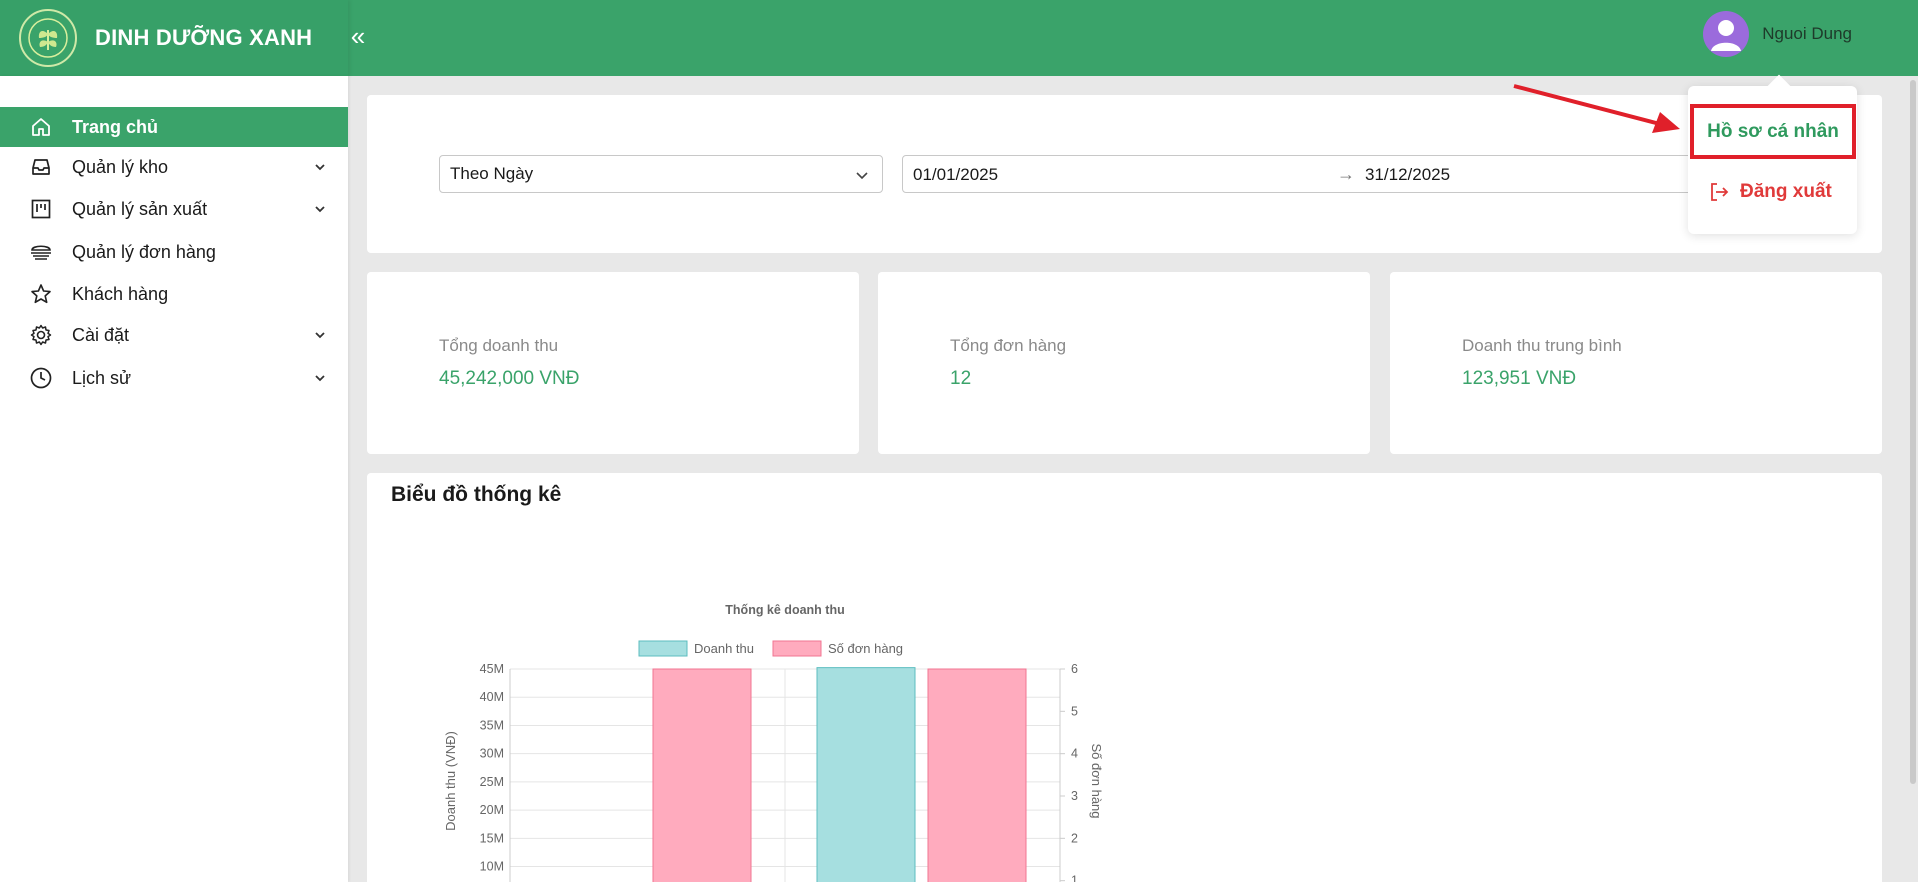  Describe the element at coordinates (1096, 780) in the screenshot. I see `y2-axis-label: Số đơn hàng` at that location.